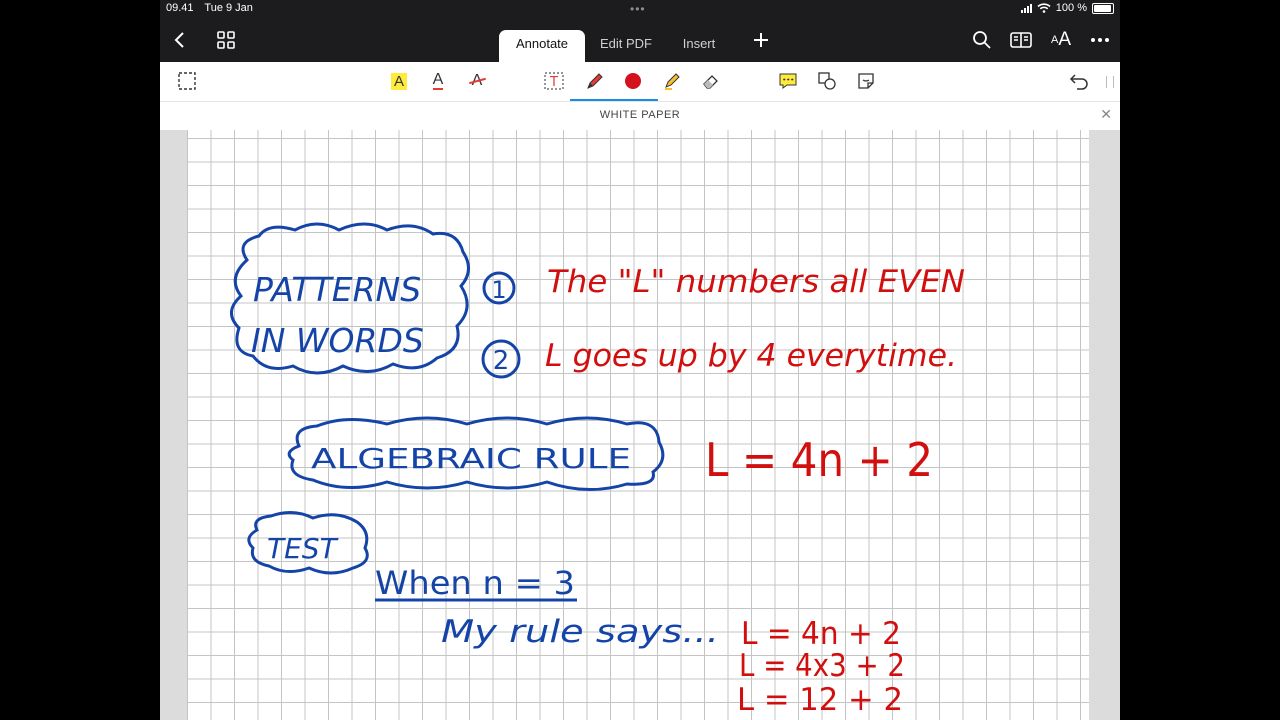 This screenshot has width=1280, height=720. Describe the element at coordinates (756, 282) in the screenshot. I see `point1-text: The "L" numbers all EVEN` at that location.